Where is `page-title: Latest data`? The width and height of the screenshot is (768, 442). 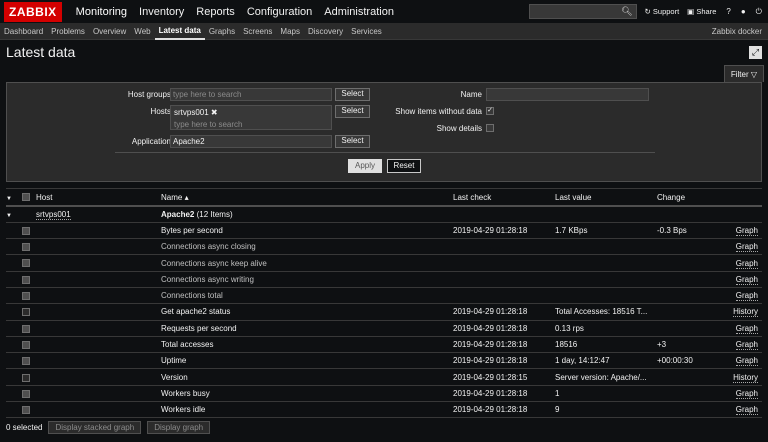
page-title: Latest data is located at coordinates (41, 52).